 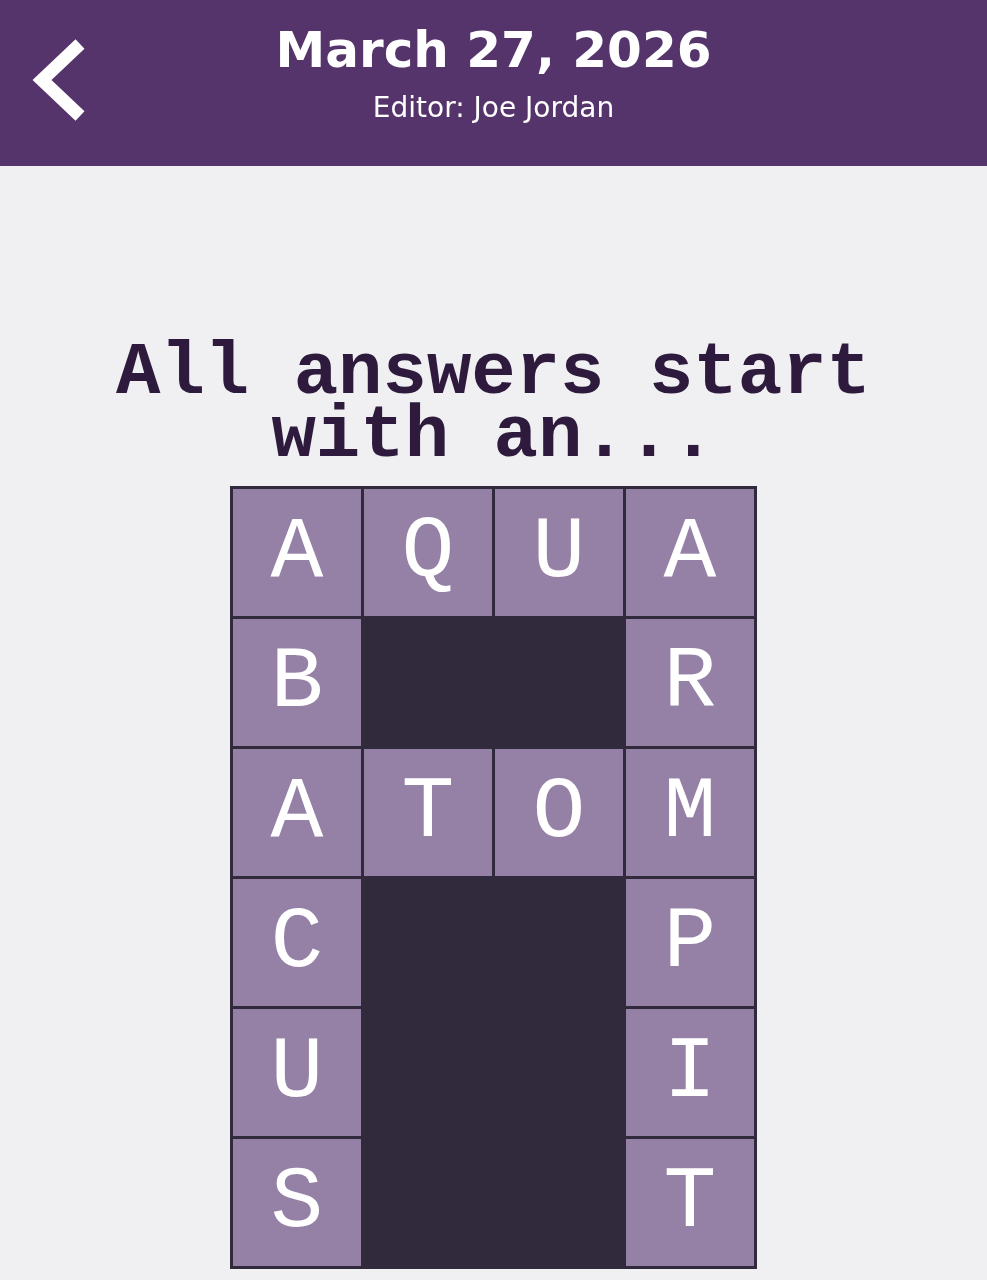 What do you see at coordinates (493, 108) in the screenshot?
I see `editor-subtitle: Editor: Joe Jordan` at bounding box center [493, 108].